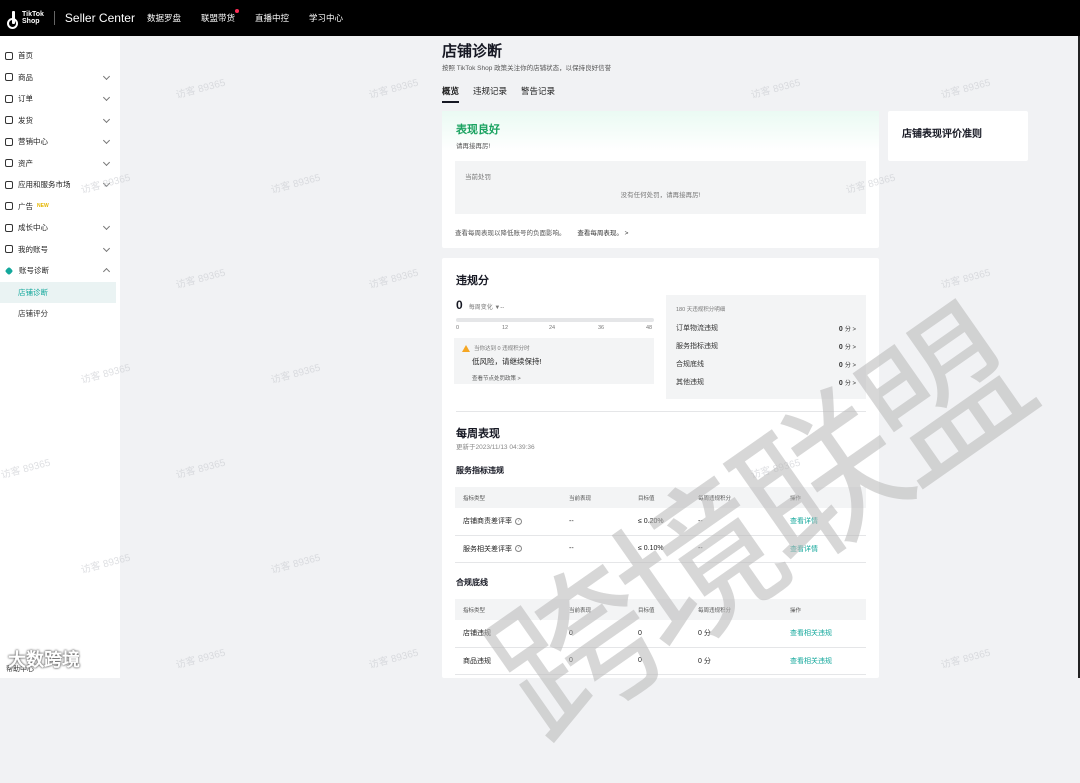  I want to click on table-header: 指标类型 当前表现 目标值 每周违规积分 操作, so click(660, 497).